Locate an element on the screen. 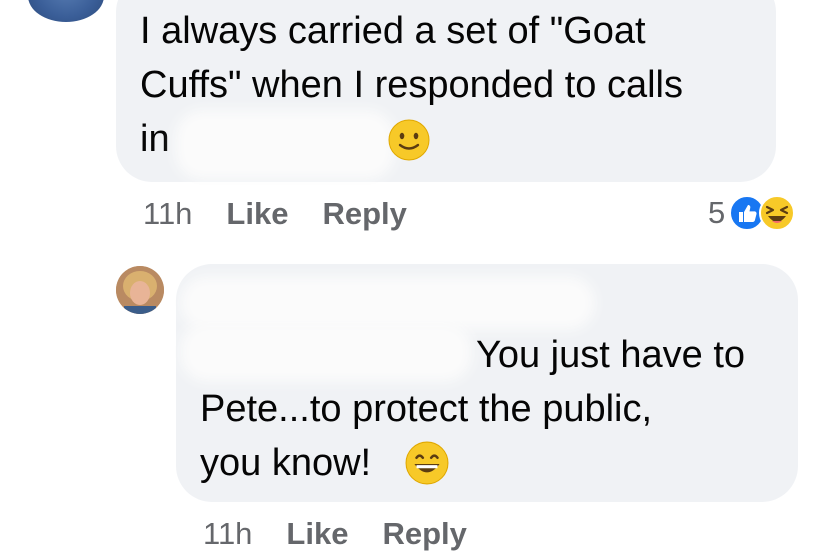 Image resolution: width=828 pixels, height=559 pixels. slightly-smiling-face-icon is located at coordinates (409, 140).